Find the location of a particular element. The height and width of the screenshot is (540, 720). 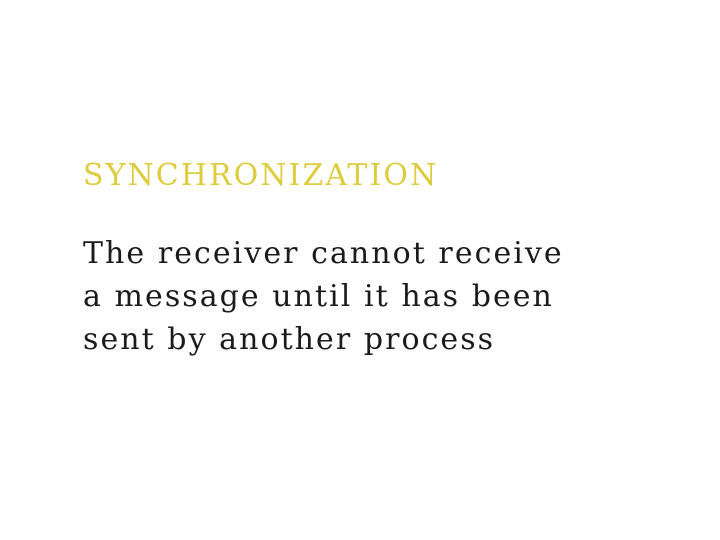

body-line: The receiver cannot receive is located at coordinates (323, 253).